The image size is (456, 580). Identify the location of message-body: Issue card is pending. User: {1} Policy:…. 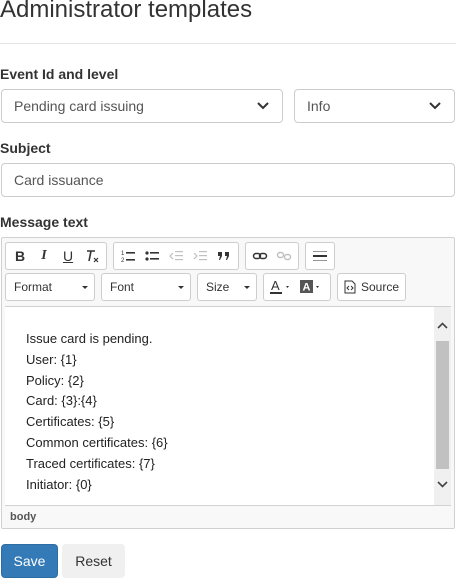
(97, 412).